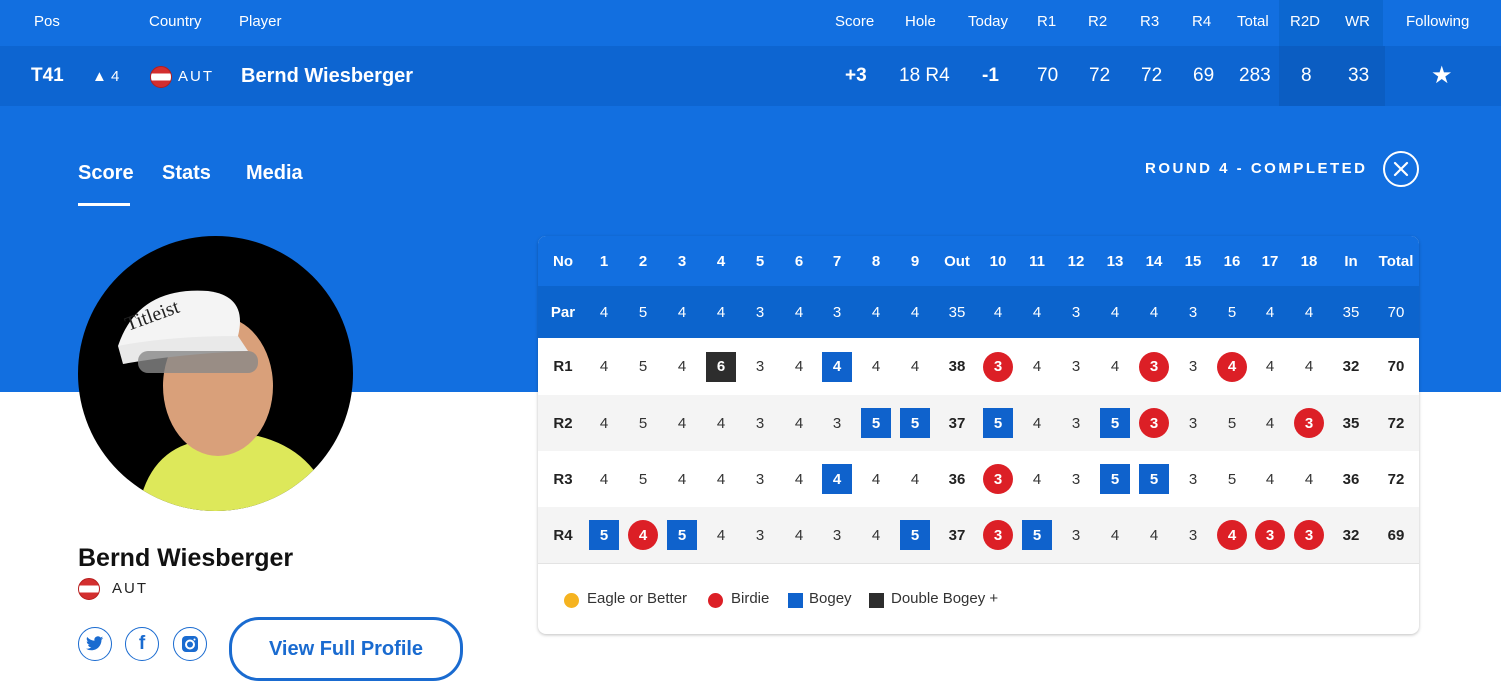 Image resolution: width=1501 pixels, height=690 pixels. I want to click on scorecard-par-row: Par 4 5 4 4 3 4 3 4 4 35 4 4 3 4 4 3 5 4 4 35 70, so click(978, 312).